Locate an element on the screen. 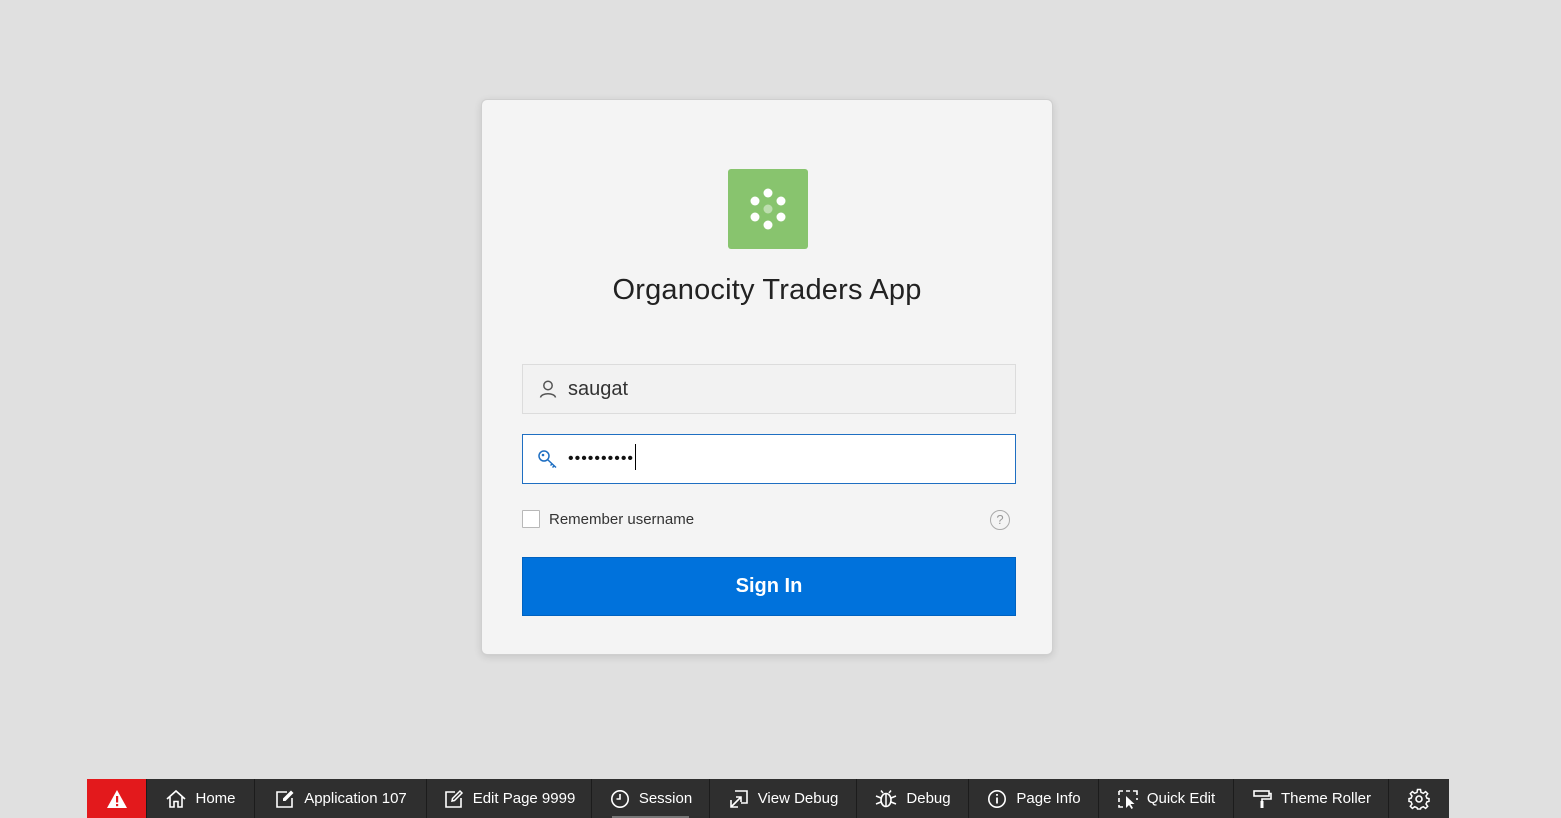 This screenshot has height=818, width=1561. password-field: •••••••••• is located at coordinates (769, 459).